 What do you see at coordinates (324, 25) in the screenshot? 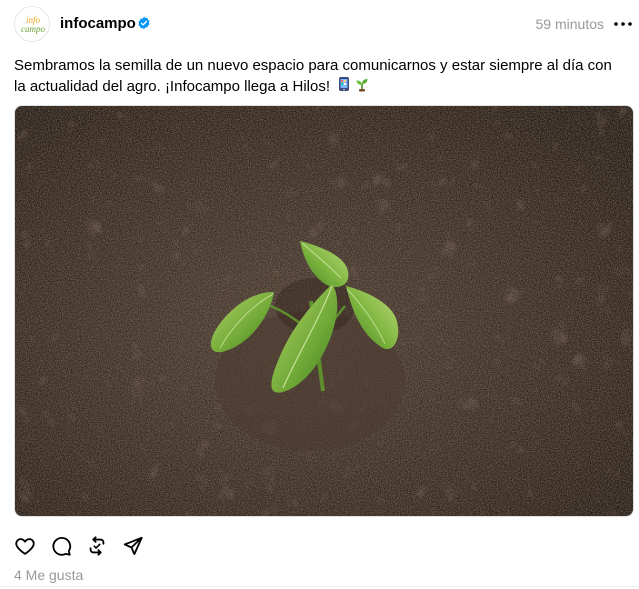
I see `post-header: info campo infocampo 59 minutos` at bounding box center [324, 25].